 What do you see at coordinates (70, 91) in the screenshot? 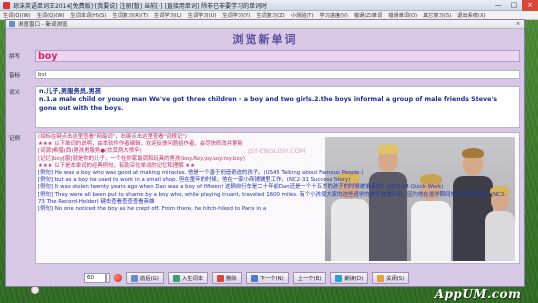
I see `meaning-line: n.儿子,男服务员,男孩` at bounding box center [70, 91].